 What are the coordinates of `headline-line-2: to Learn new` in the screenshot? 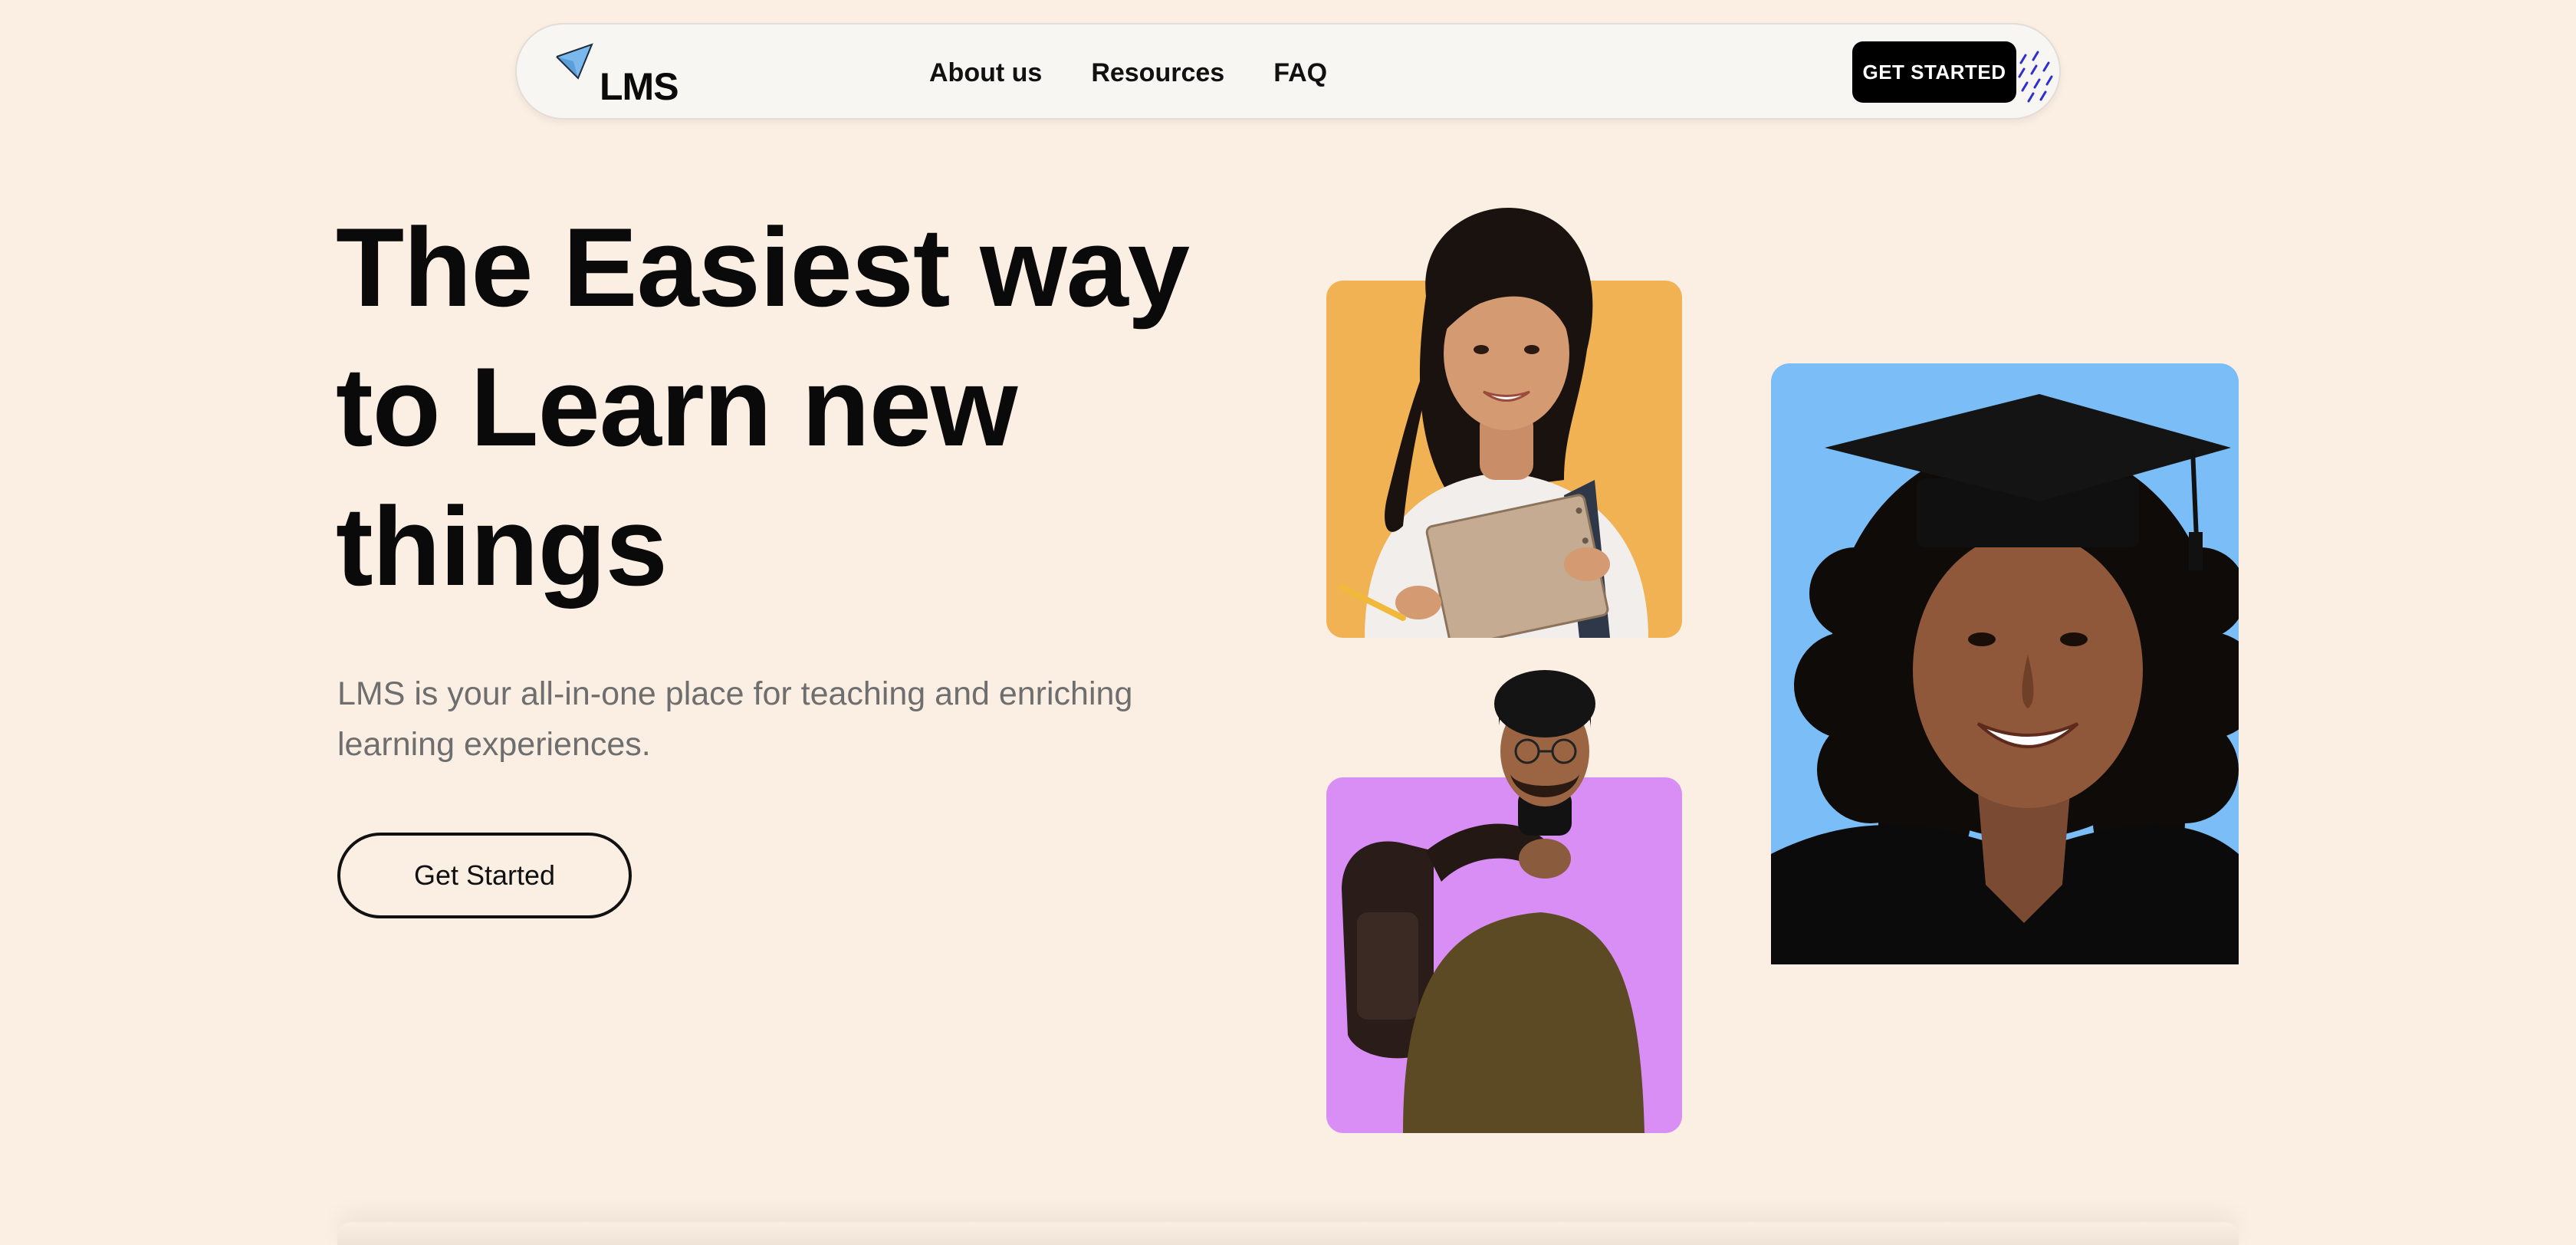 It's located at (796, 411).